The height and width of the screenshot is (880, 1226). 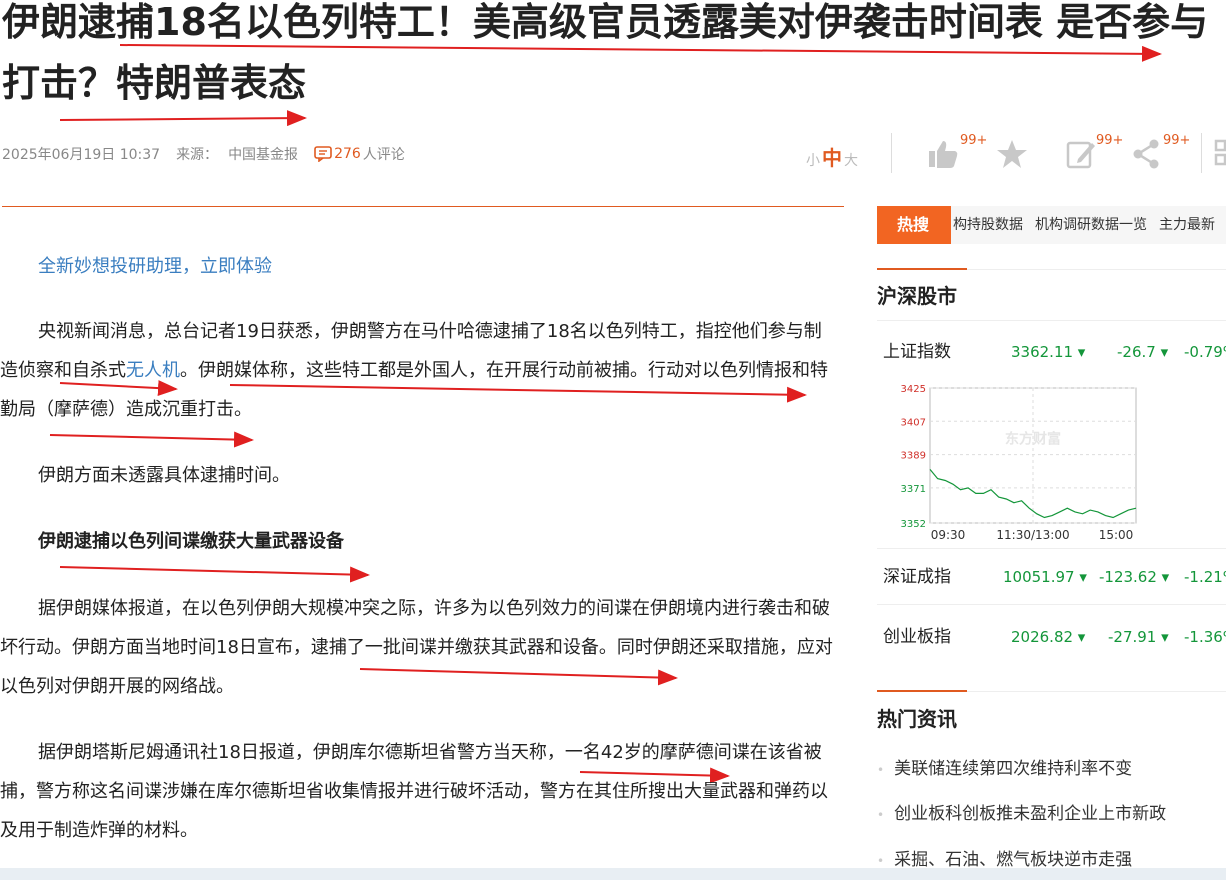 I want to click on market-title: 沪深股市, so click(x=917, y=296).